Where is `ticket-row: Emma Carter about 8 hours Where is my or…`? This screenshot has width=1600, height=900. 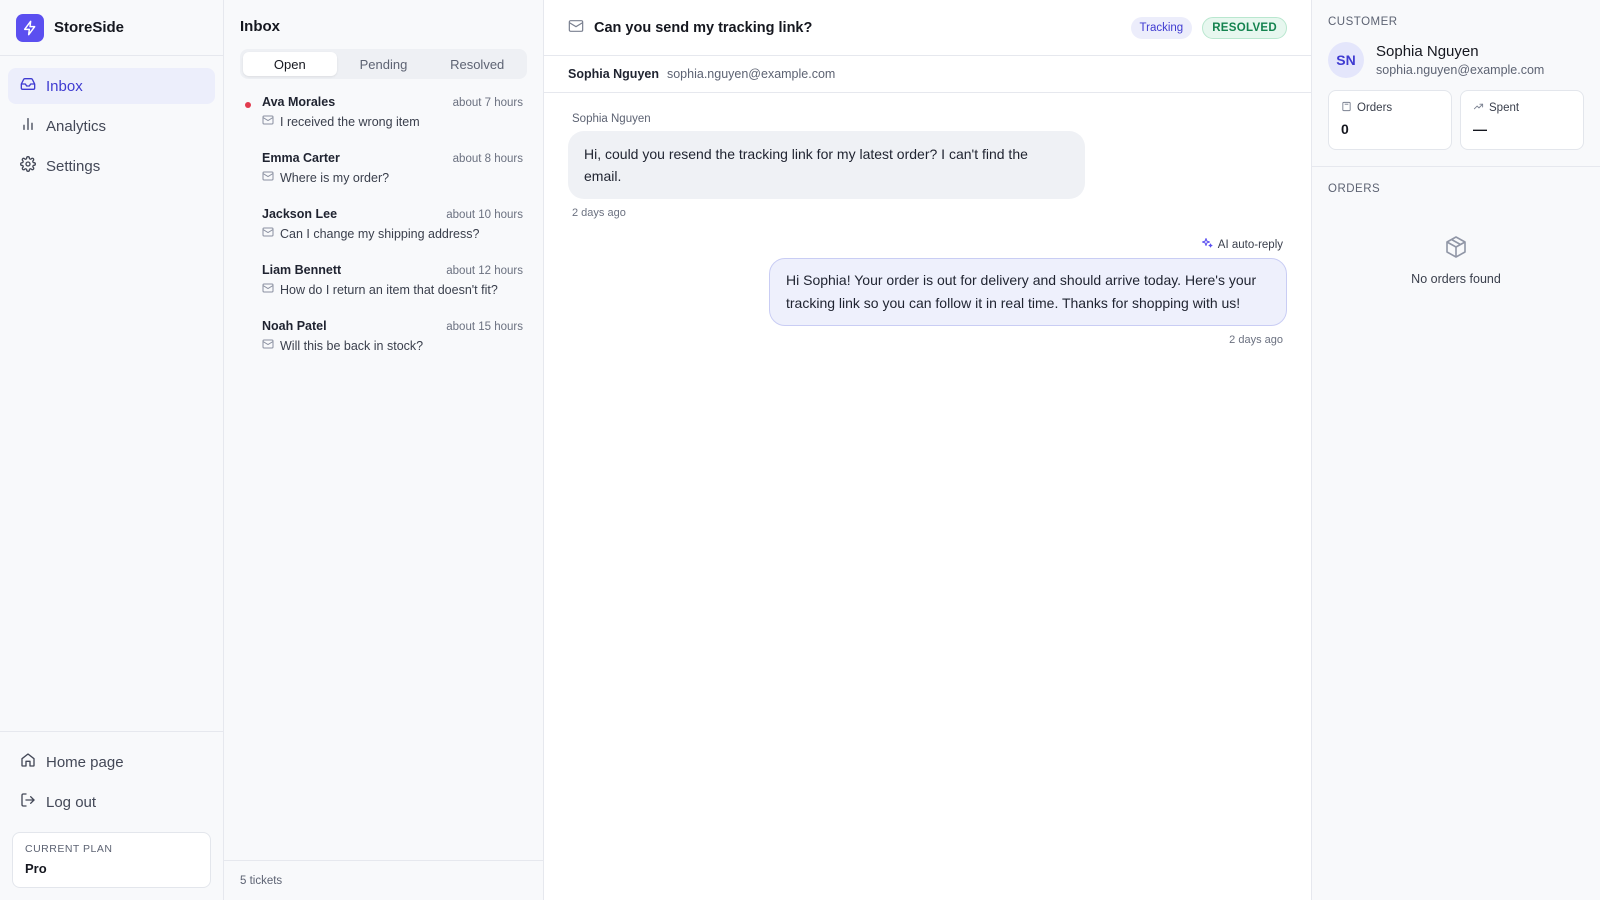 ticket-row: Emma Carter about 8 hours Where is my or… is located at coordinates (383, 171).